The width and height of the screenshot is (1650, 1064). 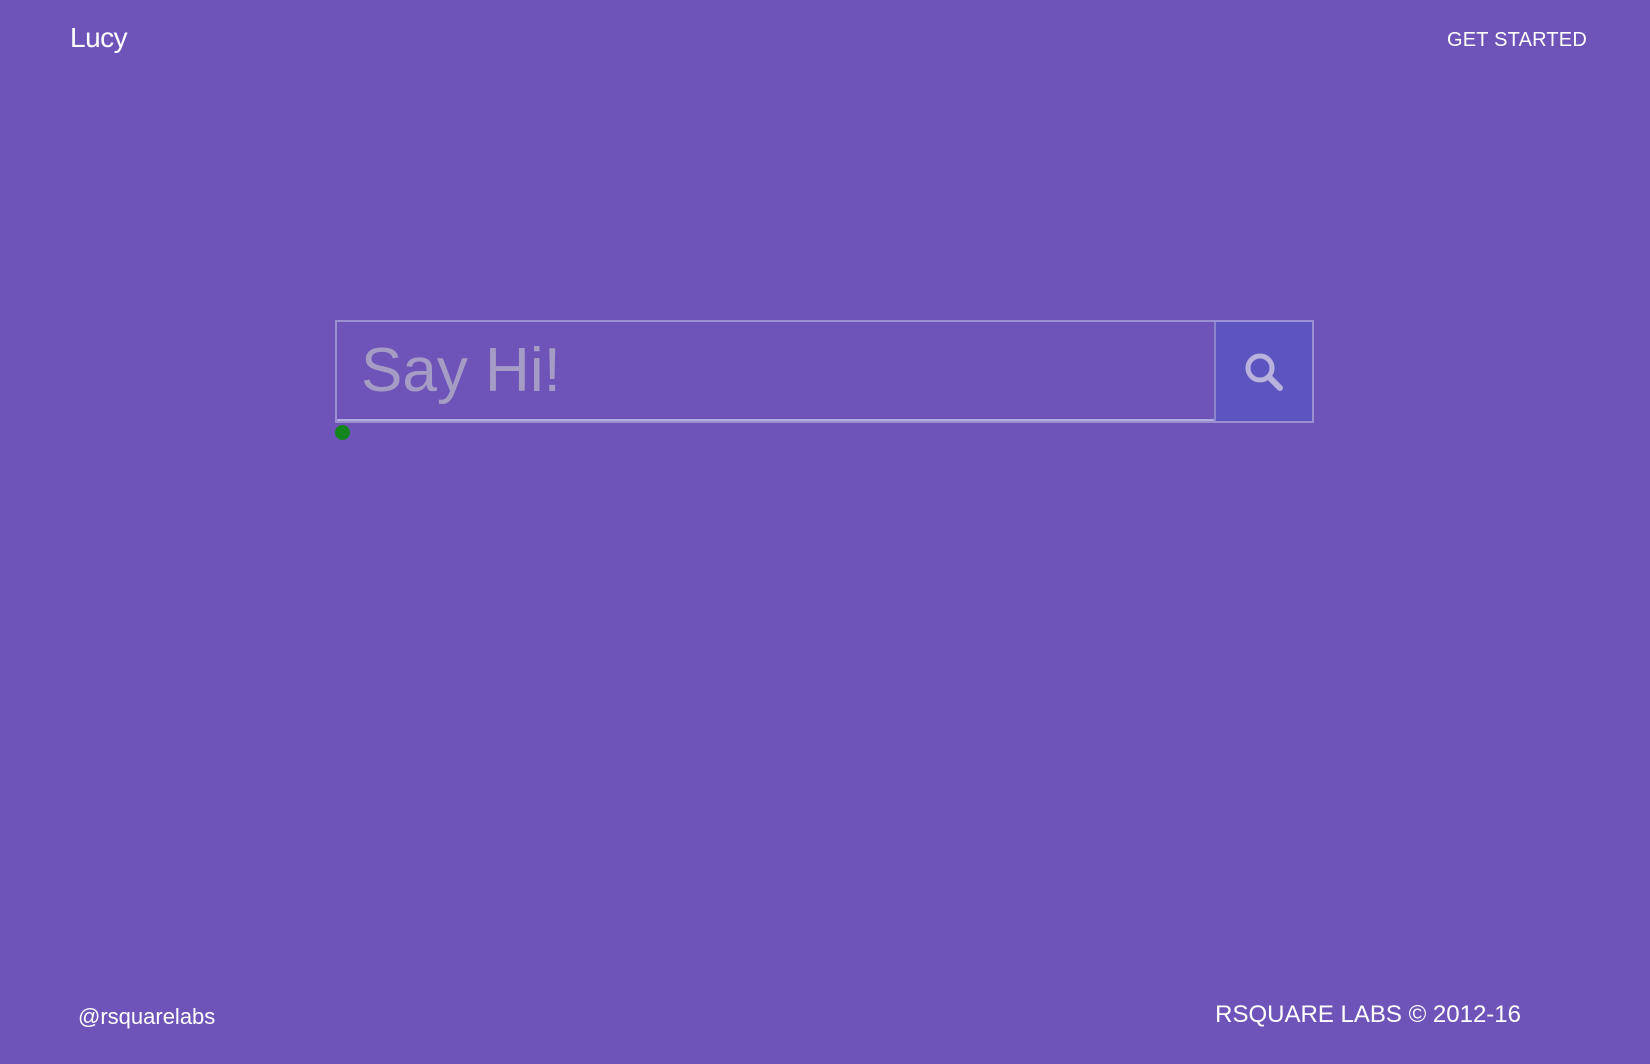 I want to click on get-started-link: GET STARTED, so click(x=1517, y=40).